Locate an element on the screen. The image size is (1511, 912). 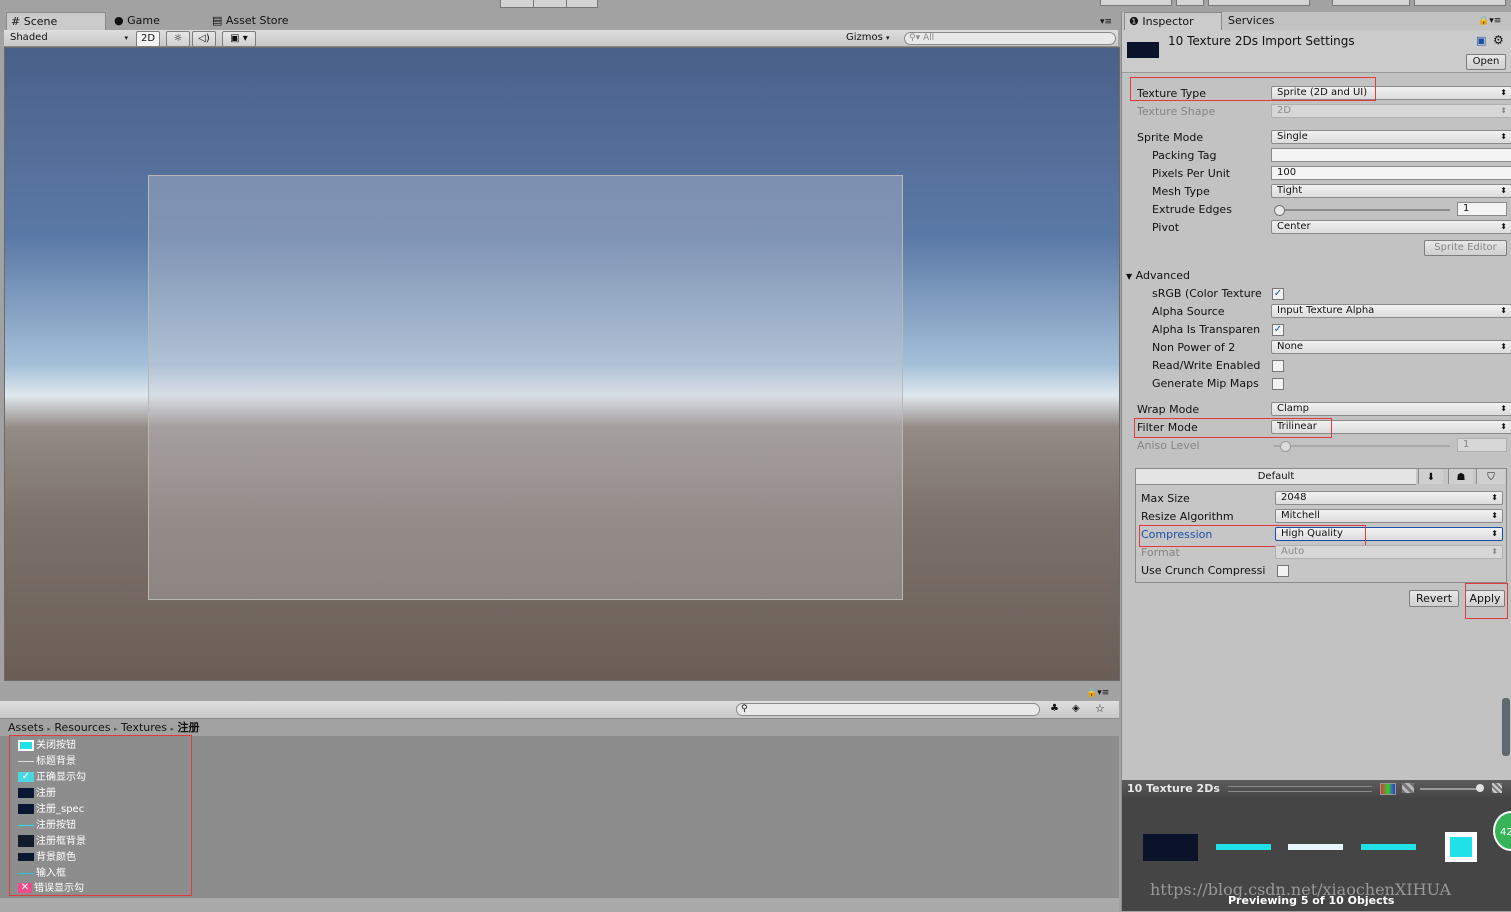
breadcrumb: Assets ▸ Resources ▸ Textures ▸ 注册 is located at coordinates (104, 727).